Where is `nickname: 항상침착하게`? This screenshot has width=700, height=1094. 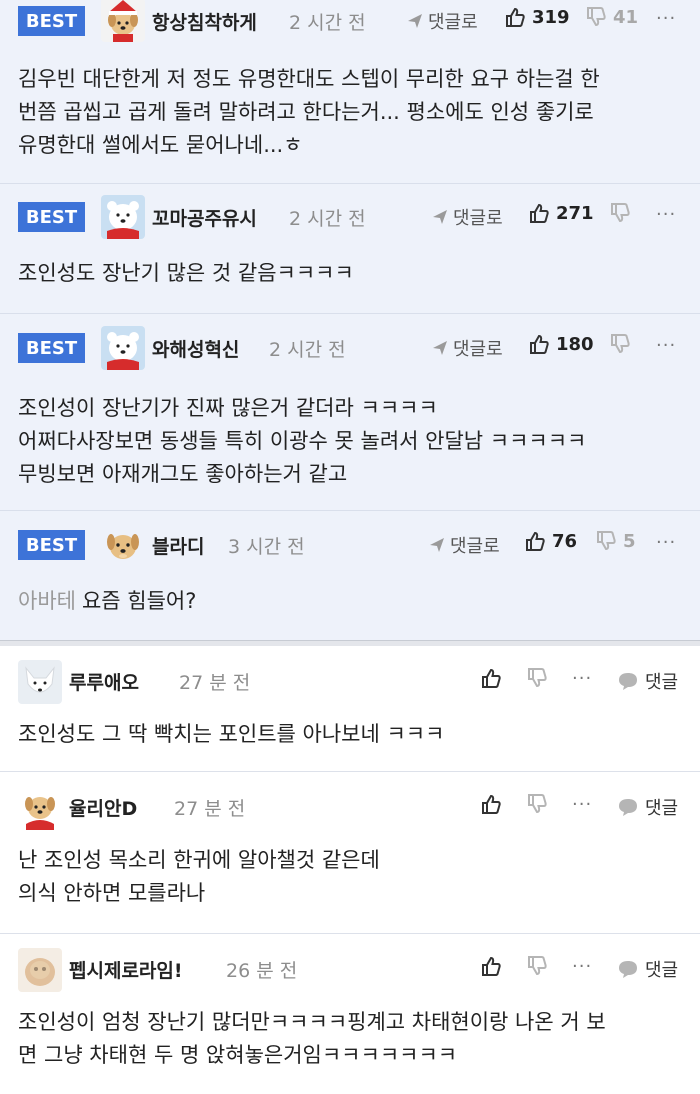 nickname: 항상침착하게 is located at coordinates (204, 21).